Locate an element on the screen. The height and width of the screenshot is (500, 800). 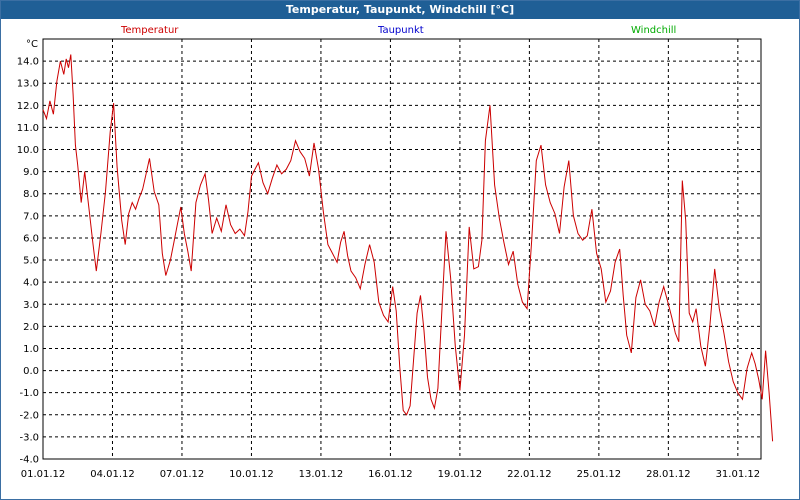
y-tick-label: 9.0 is located at coordinates (31, 172).